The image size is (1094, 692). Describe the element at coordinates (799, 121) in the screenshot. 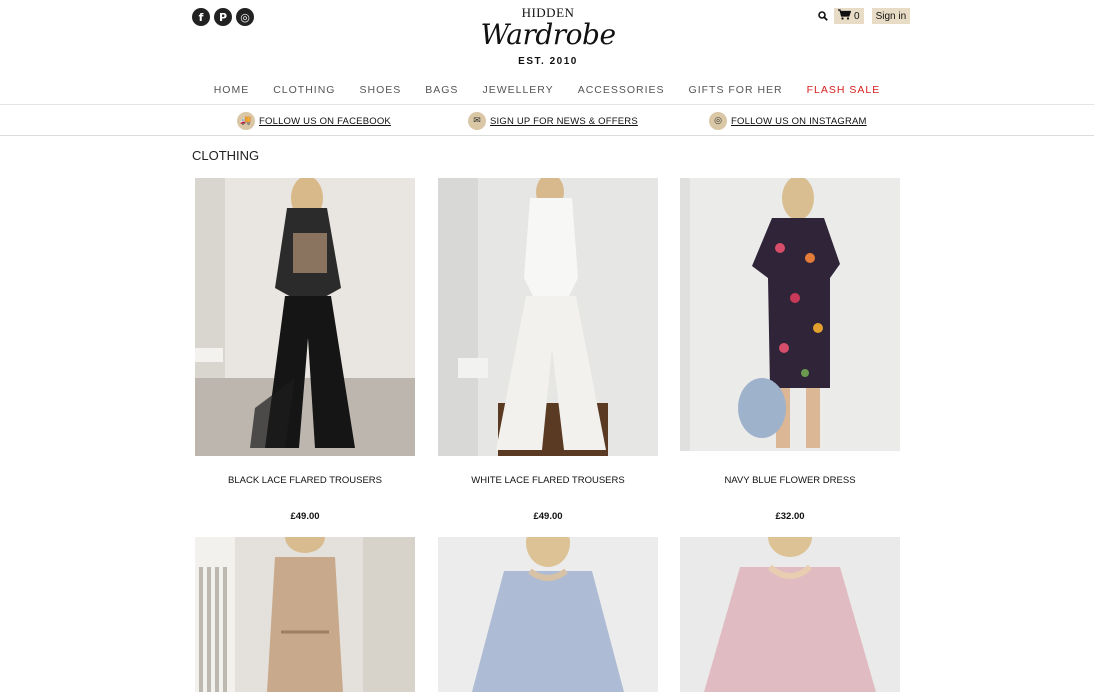

I see `follow-instagram-label: FOLLOW US ON INSTAGRAM` at that location.